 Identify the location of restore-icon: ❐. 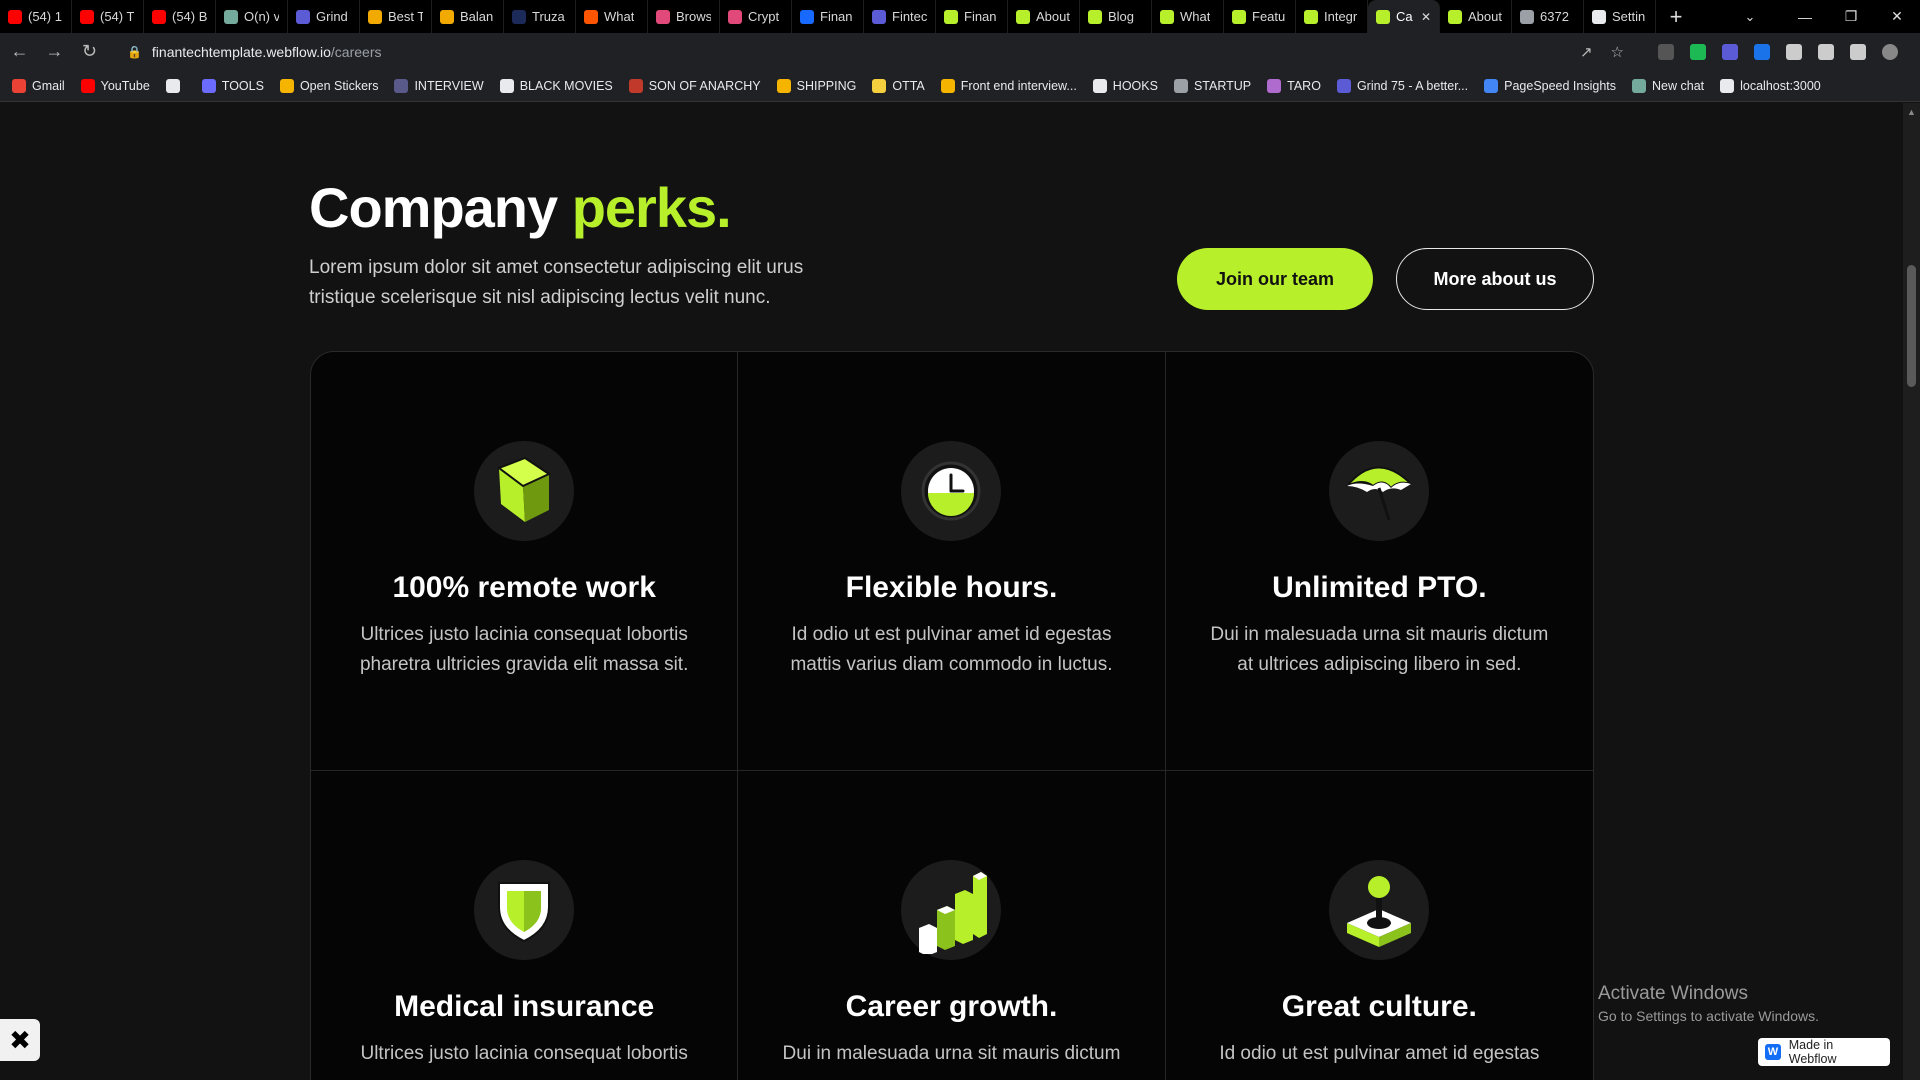
(1851, 16).